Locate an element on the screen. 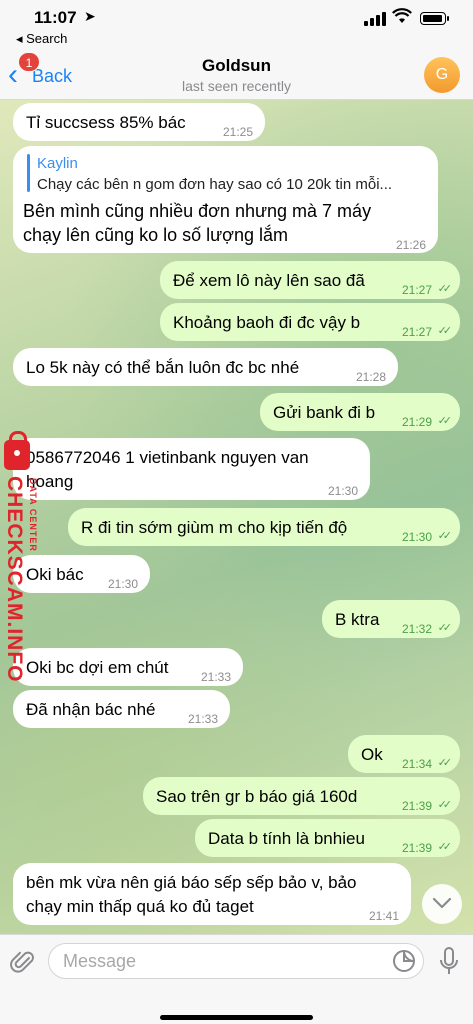 Image resolution: width=473 pixels, height=1024 pixels. message-out: Ok 21:34 ✓✓ is located at coordinates (404, 754).